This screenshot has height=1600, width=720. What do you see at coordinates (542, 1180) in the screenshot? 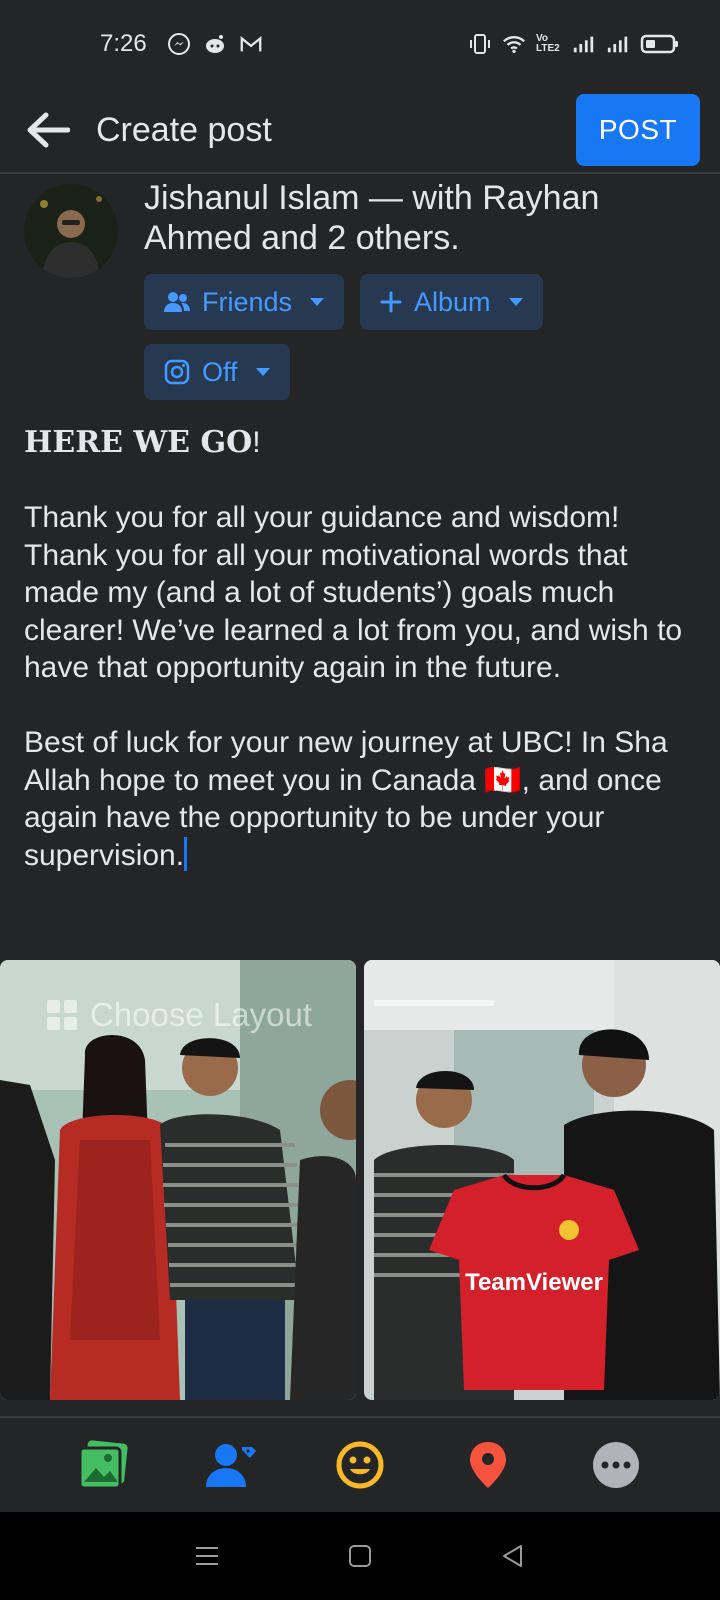
I see `attached-photo-2: TeamViewer` at bounding box center [542, 1180].